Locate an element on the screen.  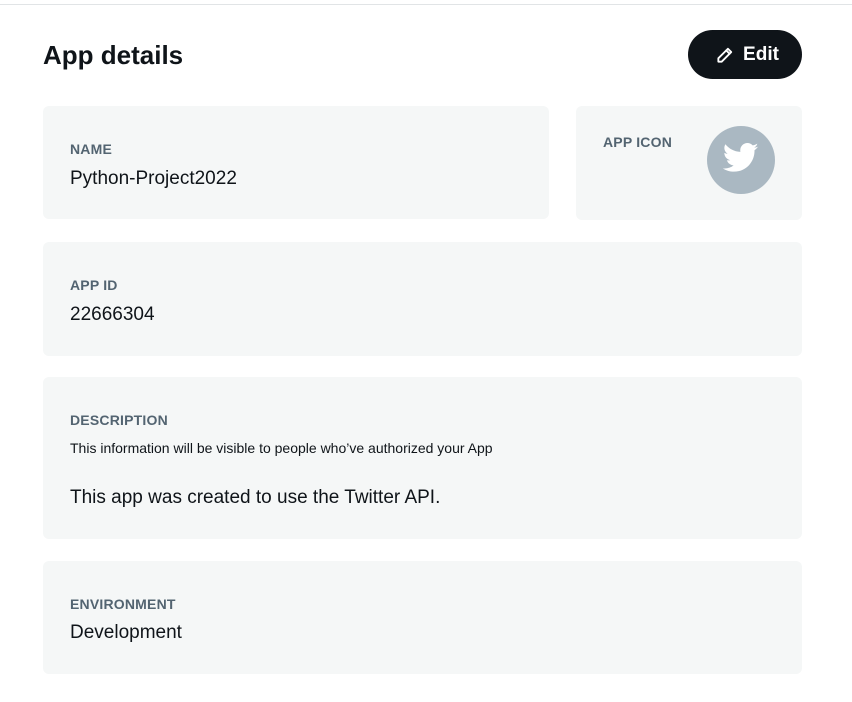
app-id-label: APP ID is located at coordinates (94, 285).